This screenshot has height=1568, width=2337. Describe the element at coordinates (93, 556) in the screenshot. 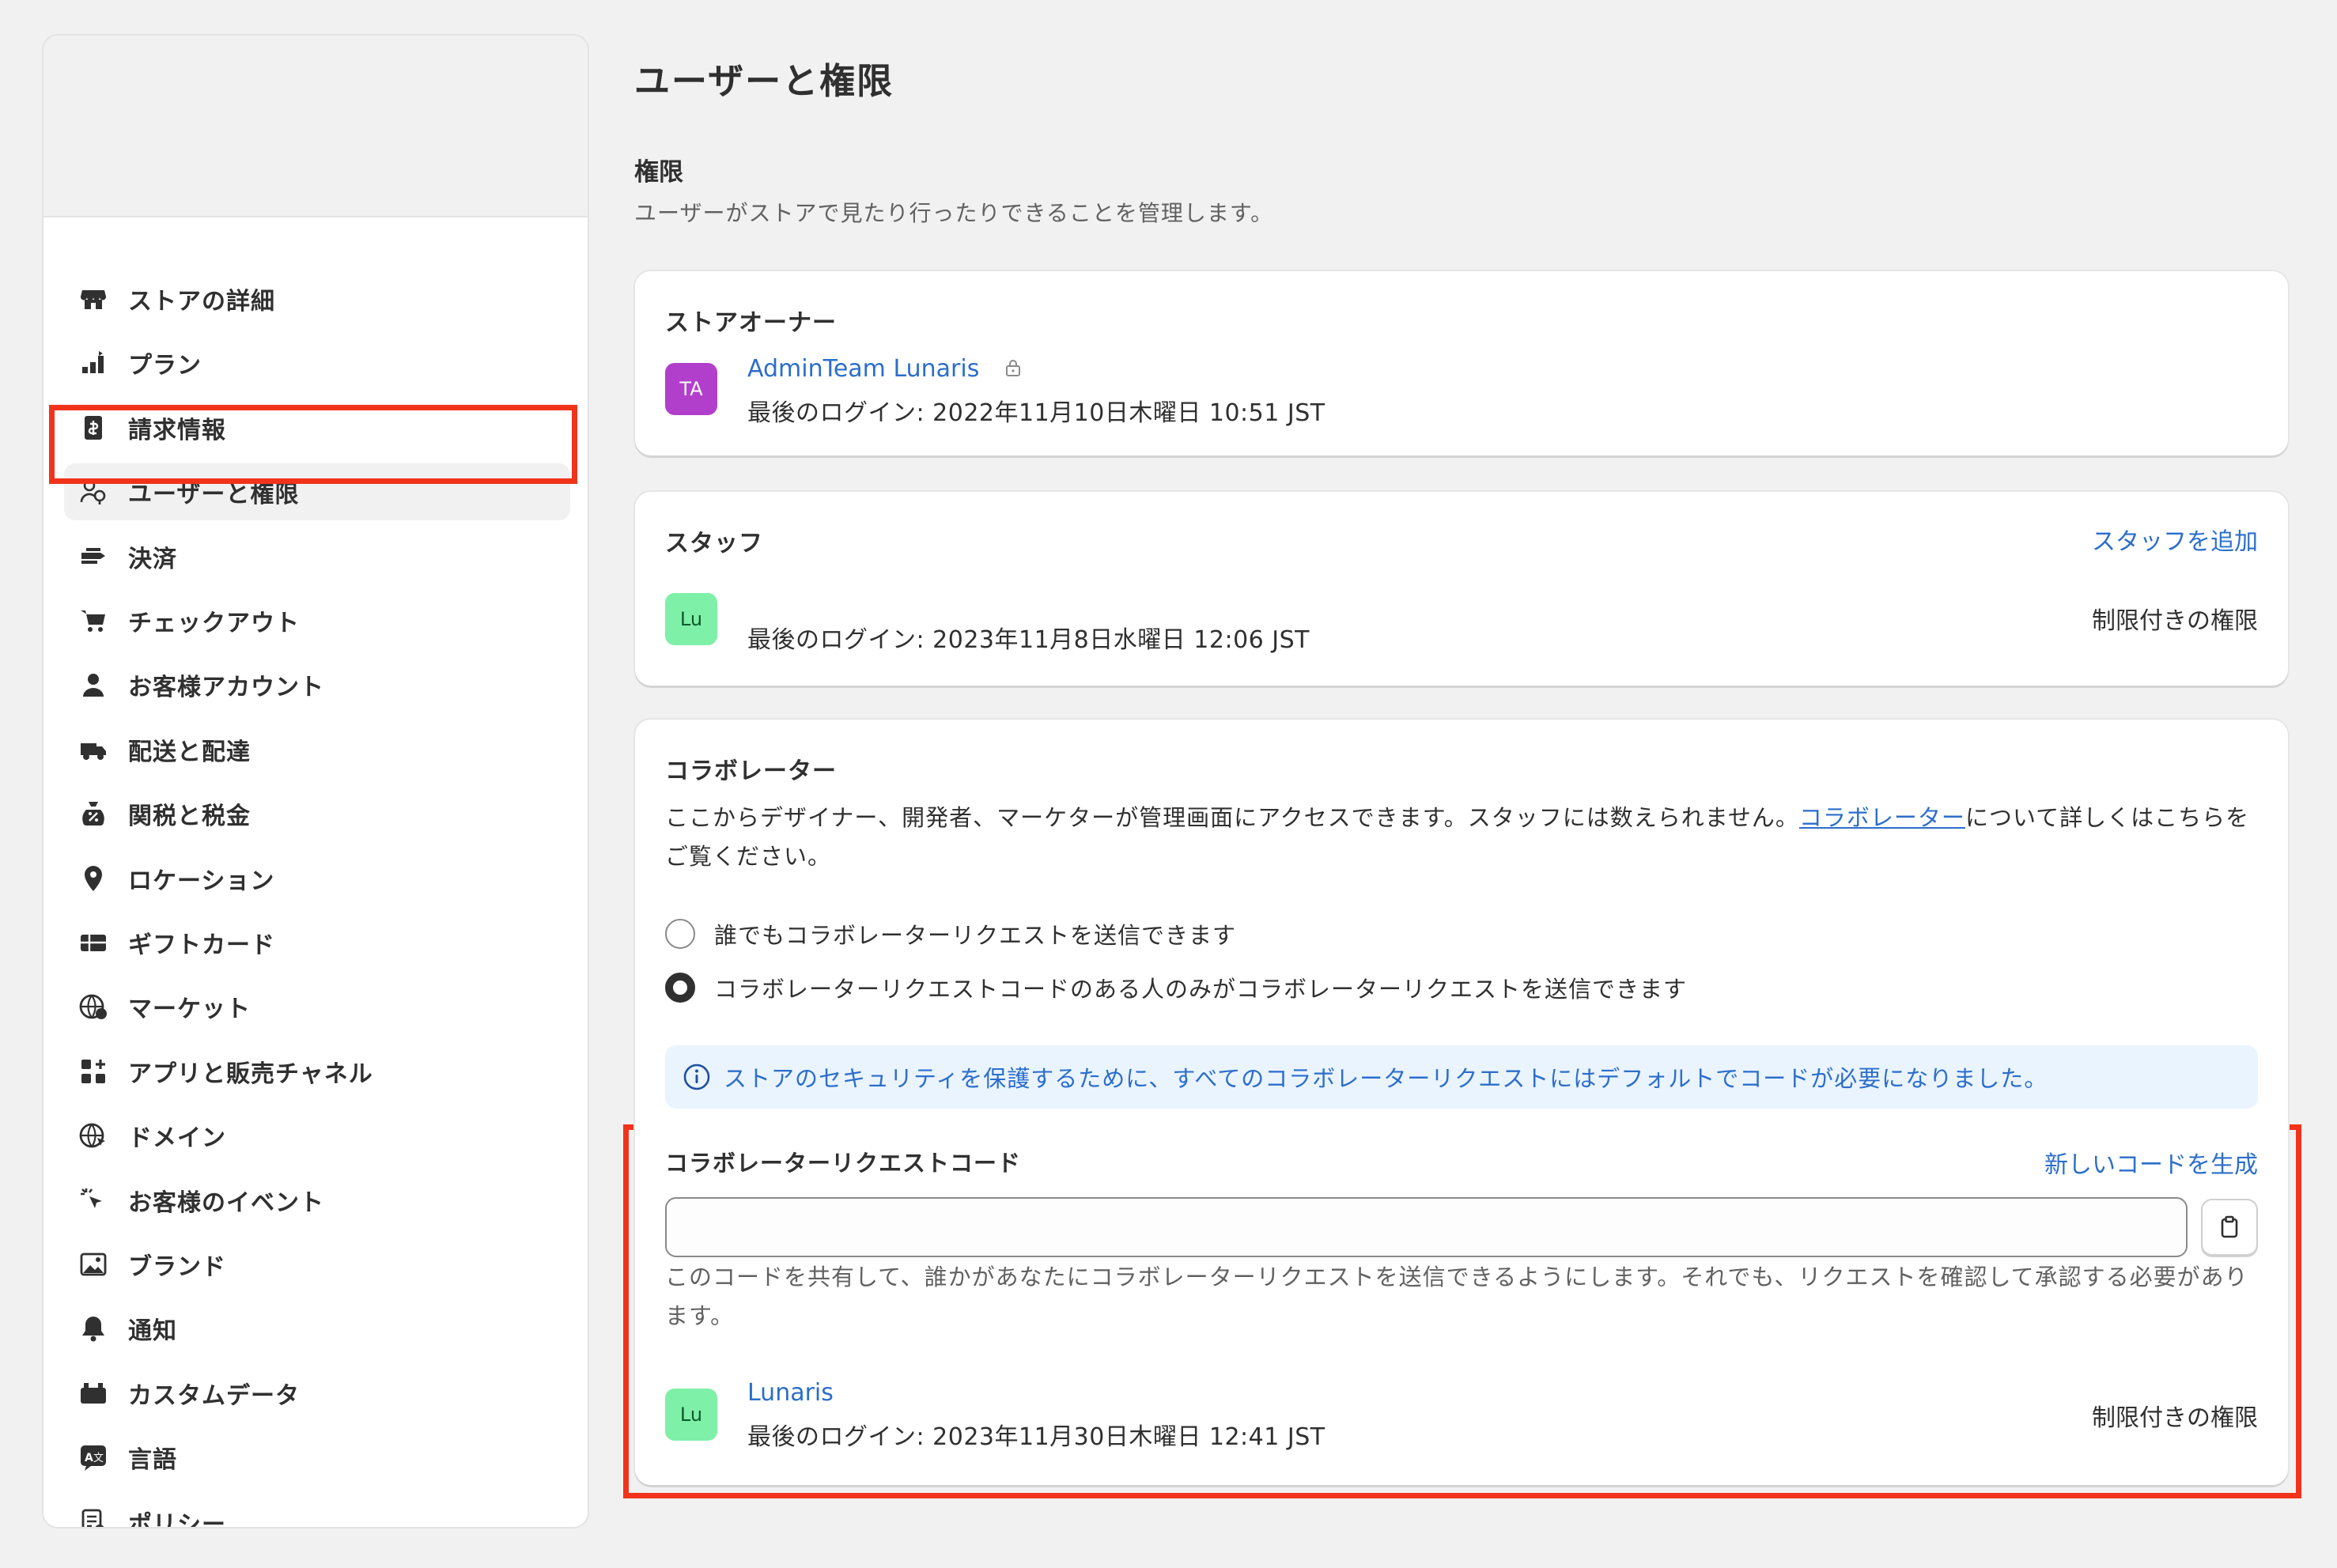

I see `payments-icon` at that location.